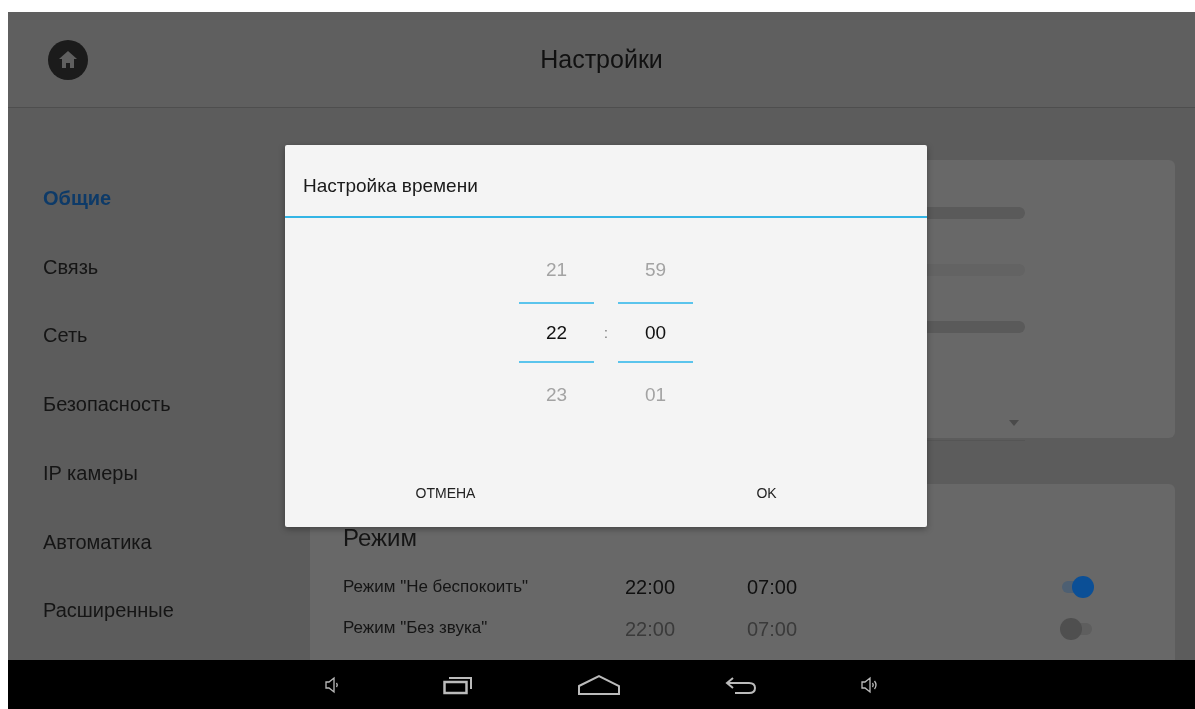  What do you see at coordinates (556, 270) in the screenshot?
I see `picker-value: 21` at bounding box center [556, 270].